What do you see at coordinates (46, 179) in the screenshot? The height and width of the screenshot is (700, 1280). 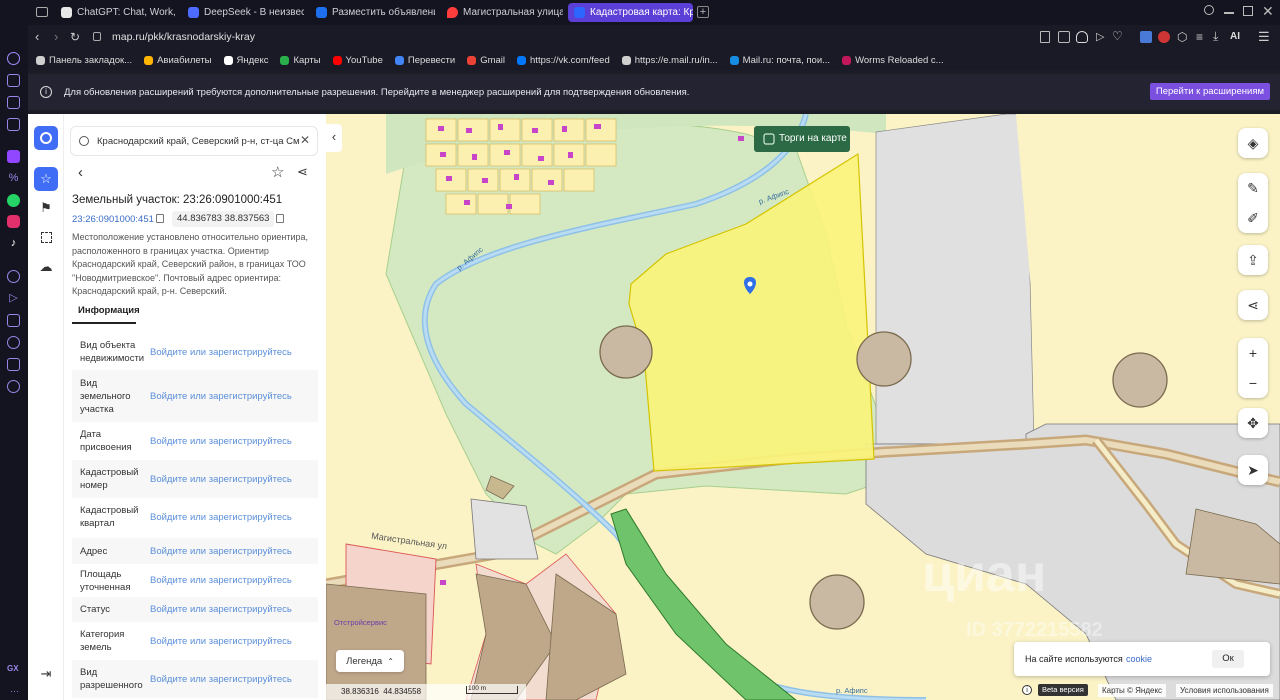 I see `favorites-star-icon: ☆` at bounding box center [46, 179].